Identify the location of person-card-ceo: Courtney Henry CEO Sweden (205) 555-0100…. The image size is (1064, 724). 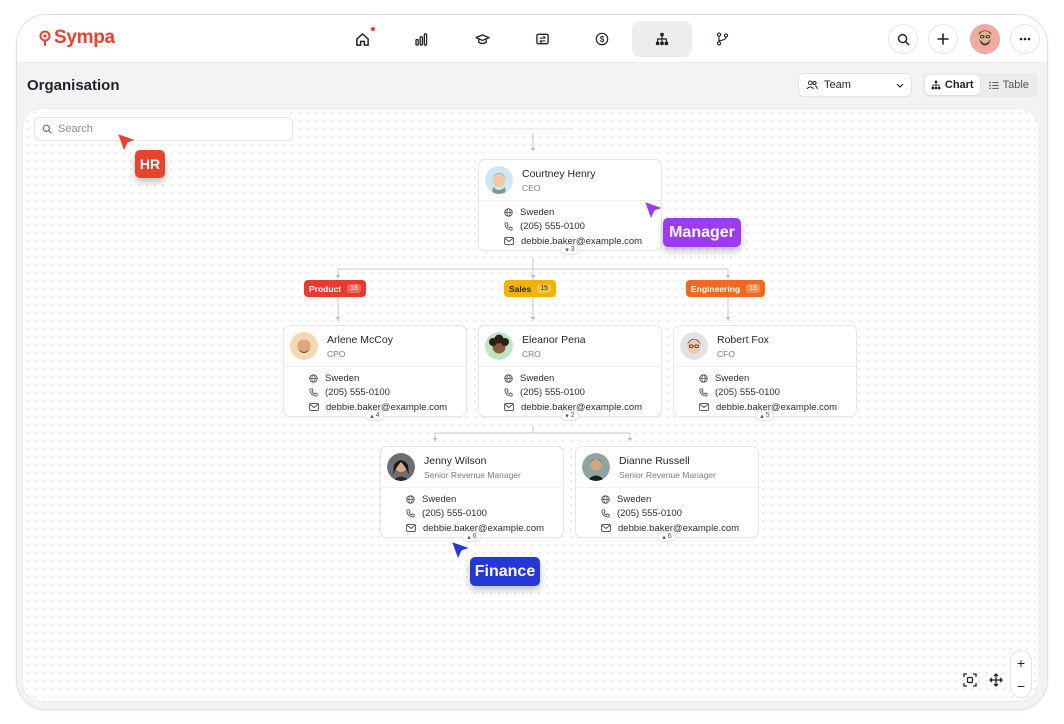
(570, 207).